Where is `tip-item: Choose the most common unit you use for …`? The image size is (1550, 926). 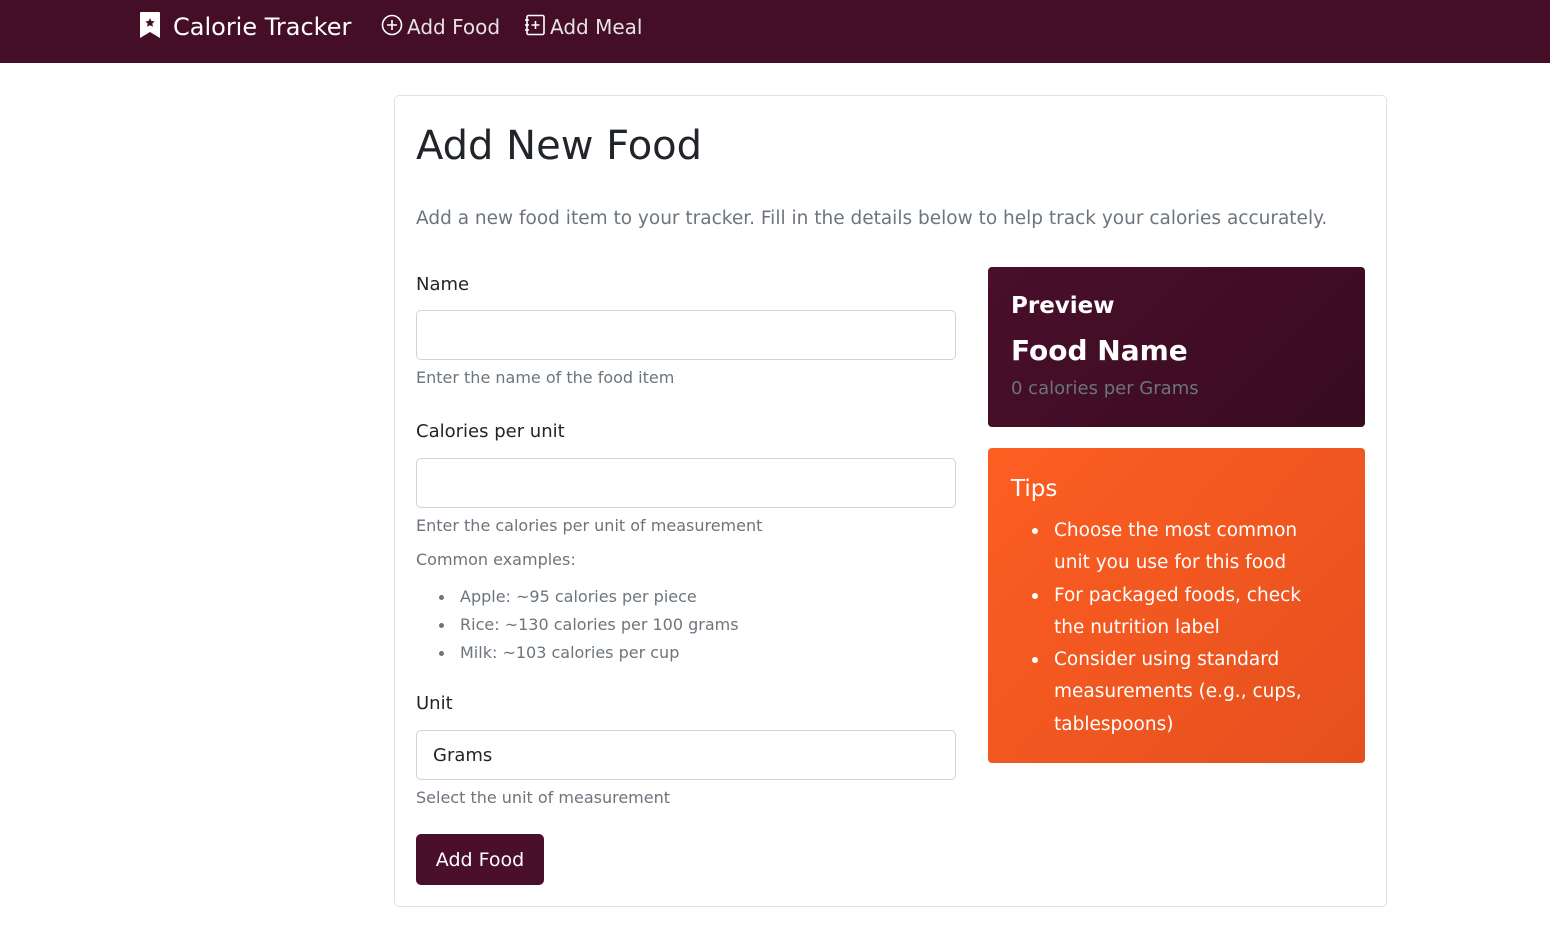
tip-item: Choose the most common unit you use for … is located at coordinates (1182, 547).